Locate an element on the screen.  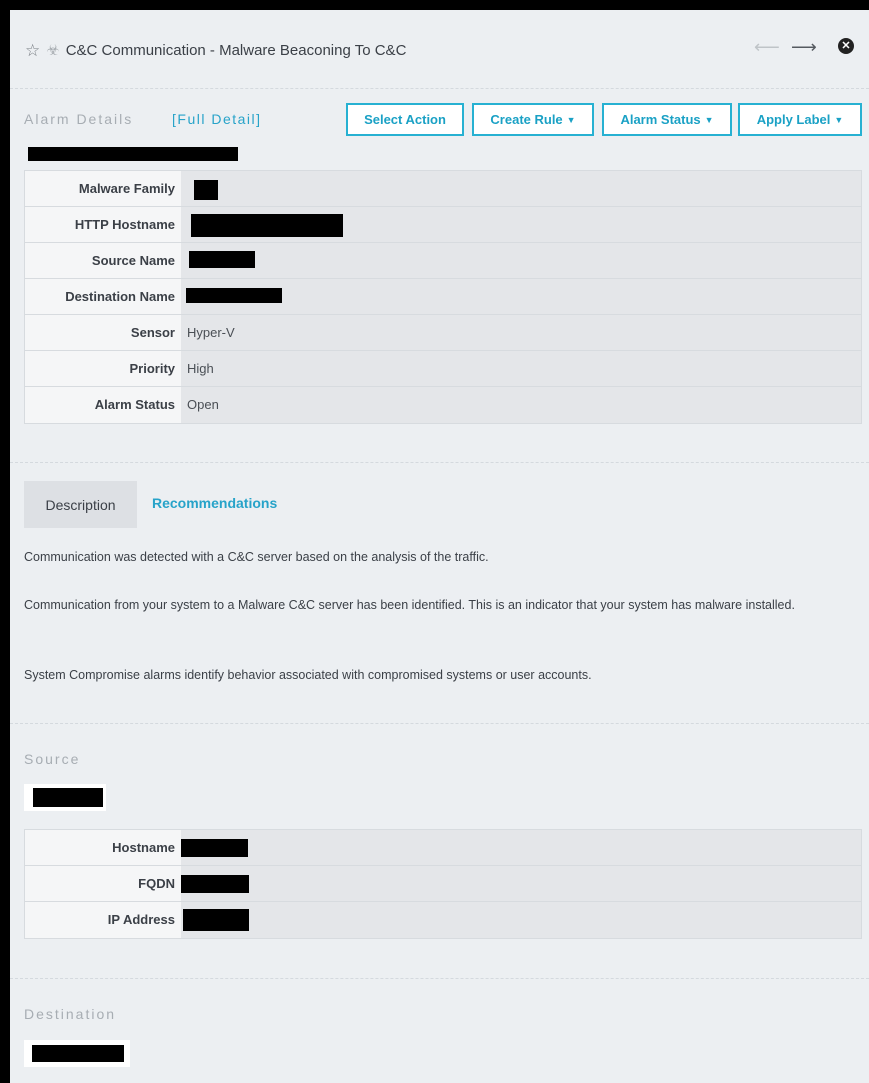
row-key: Priority is located at coordinates (103, 368).